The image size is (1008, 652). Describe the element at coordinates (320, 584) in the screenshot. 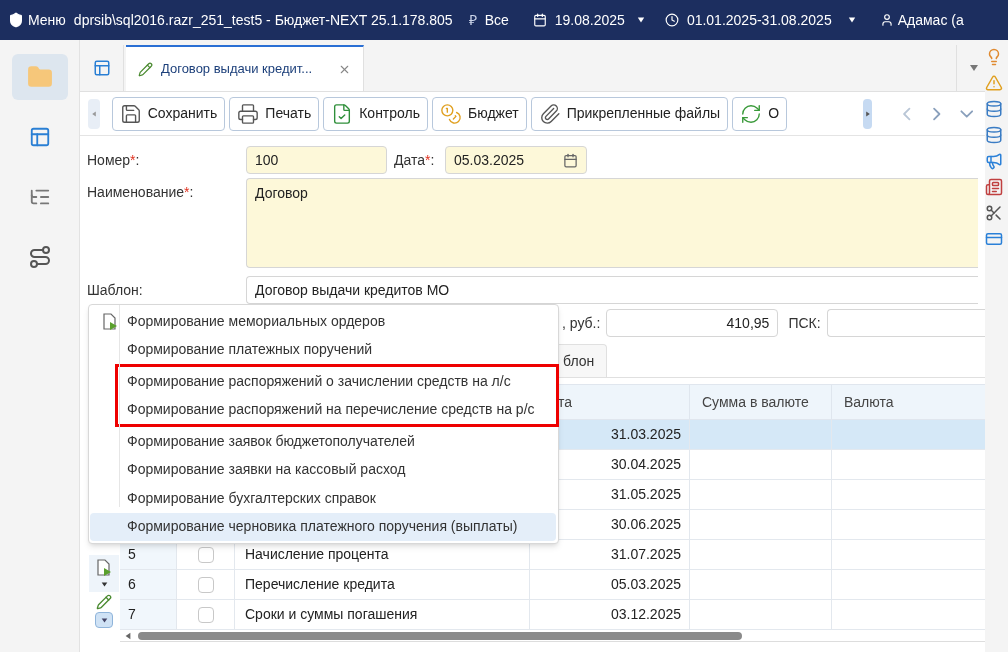

I see `table-cell-text: Перечисление кредита` at that location.